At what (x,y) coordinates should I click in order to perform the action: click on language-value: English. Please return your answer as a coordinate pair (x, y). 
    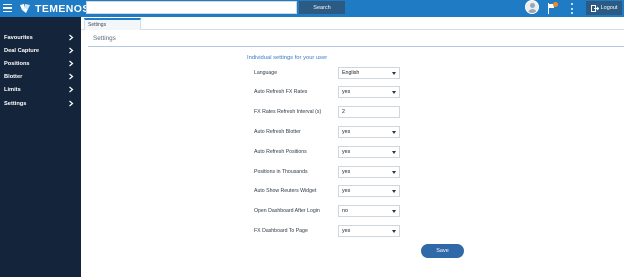
    Looking at the image, I should click on (351, 73).